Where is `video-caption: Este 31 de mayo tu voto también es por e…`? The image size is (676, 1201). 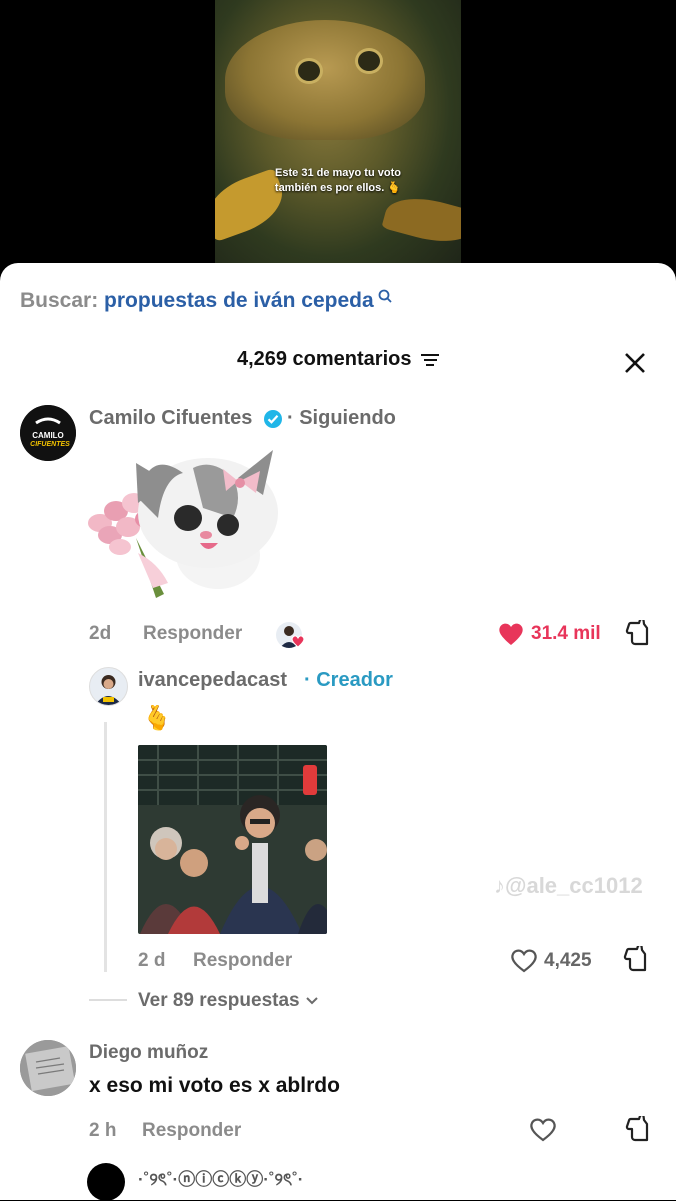 video-caption: Este 31 de mayo tu voto también es por e… is located at coordinates (338, 180).